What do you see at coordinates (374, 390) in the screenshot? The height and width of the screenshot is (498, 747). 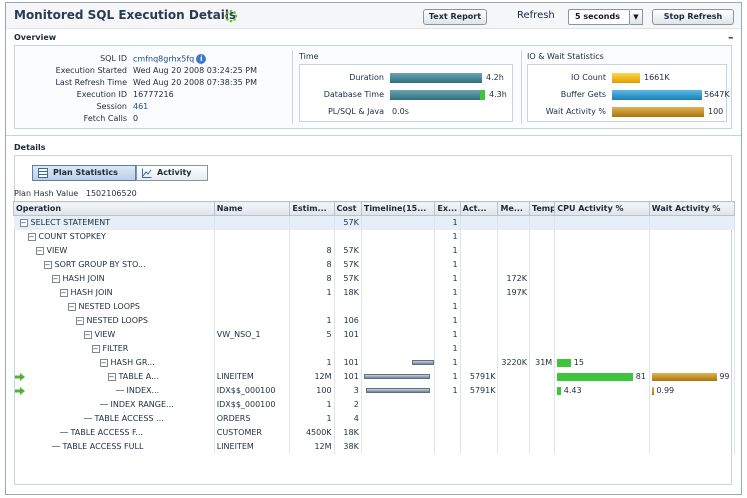 I see `table-row: INDEX... IDX$$_000100 100 3 1 5791K 4.43 0.99` at bounding box center [374, 390].